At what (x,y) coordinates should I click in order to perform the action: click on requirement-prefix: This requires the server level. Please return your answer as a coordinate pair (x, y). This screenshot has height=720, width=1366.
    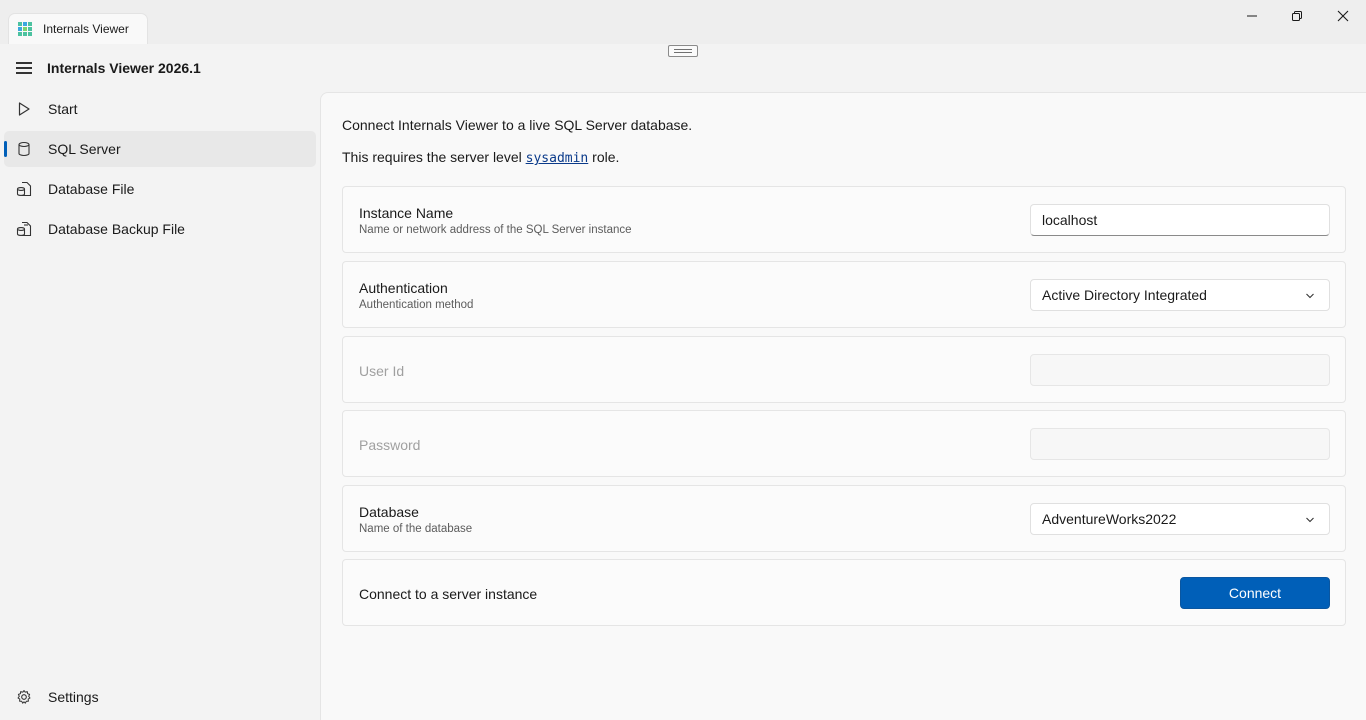
    Looking at the image, I should click on (434, 157).